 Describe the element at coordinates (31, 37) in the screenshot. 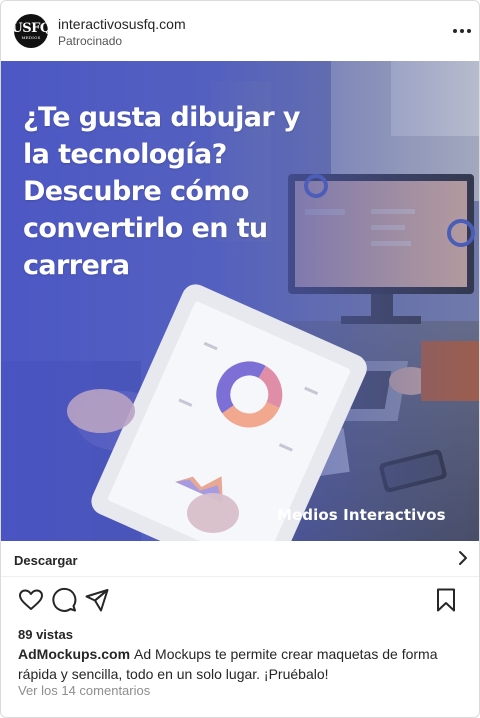

I see `avatar-logo-subtext: MEDIOS` at that location.